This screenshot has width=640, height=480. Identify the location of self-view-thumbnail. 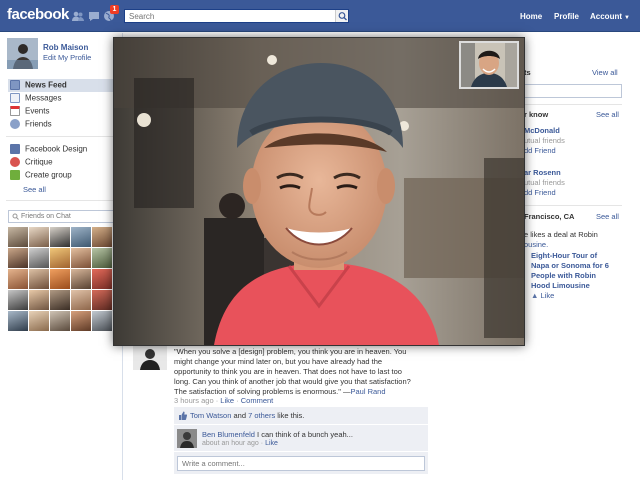
(489, 65).